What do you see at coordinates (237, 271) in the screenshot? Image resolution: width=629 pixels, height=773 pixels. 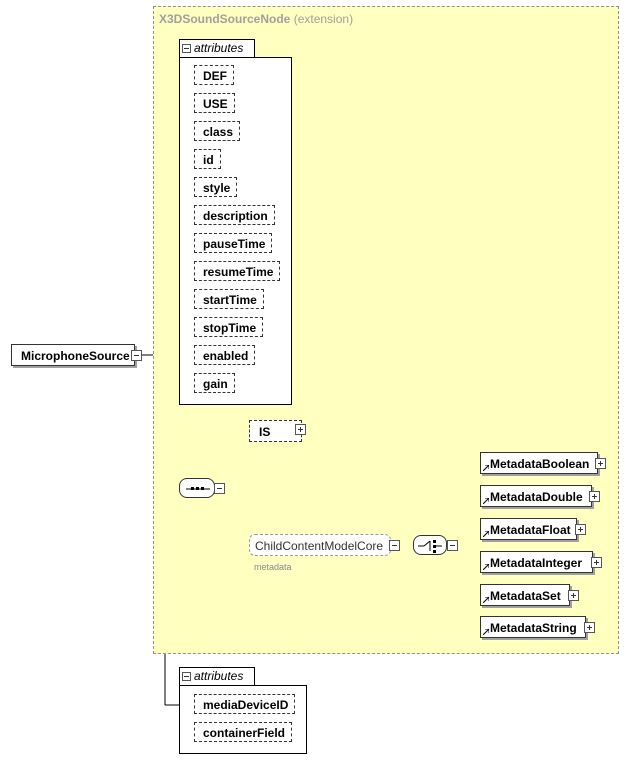 I see `attribute-item: resumeTime` at bounding box center [237, 271].